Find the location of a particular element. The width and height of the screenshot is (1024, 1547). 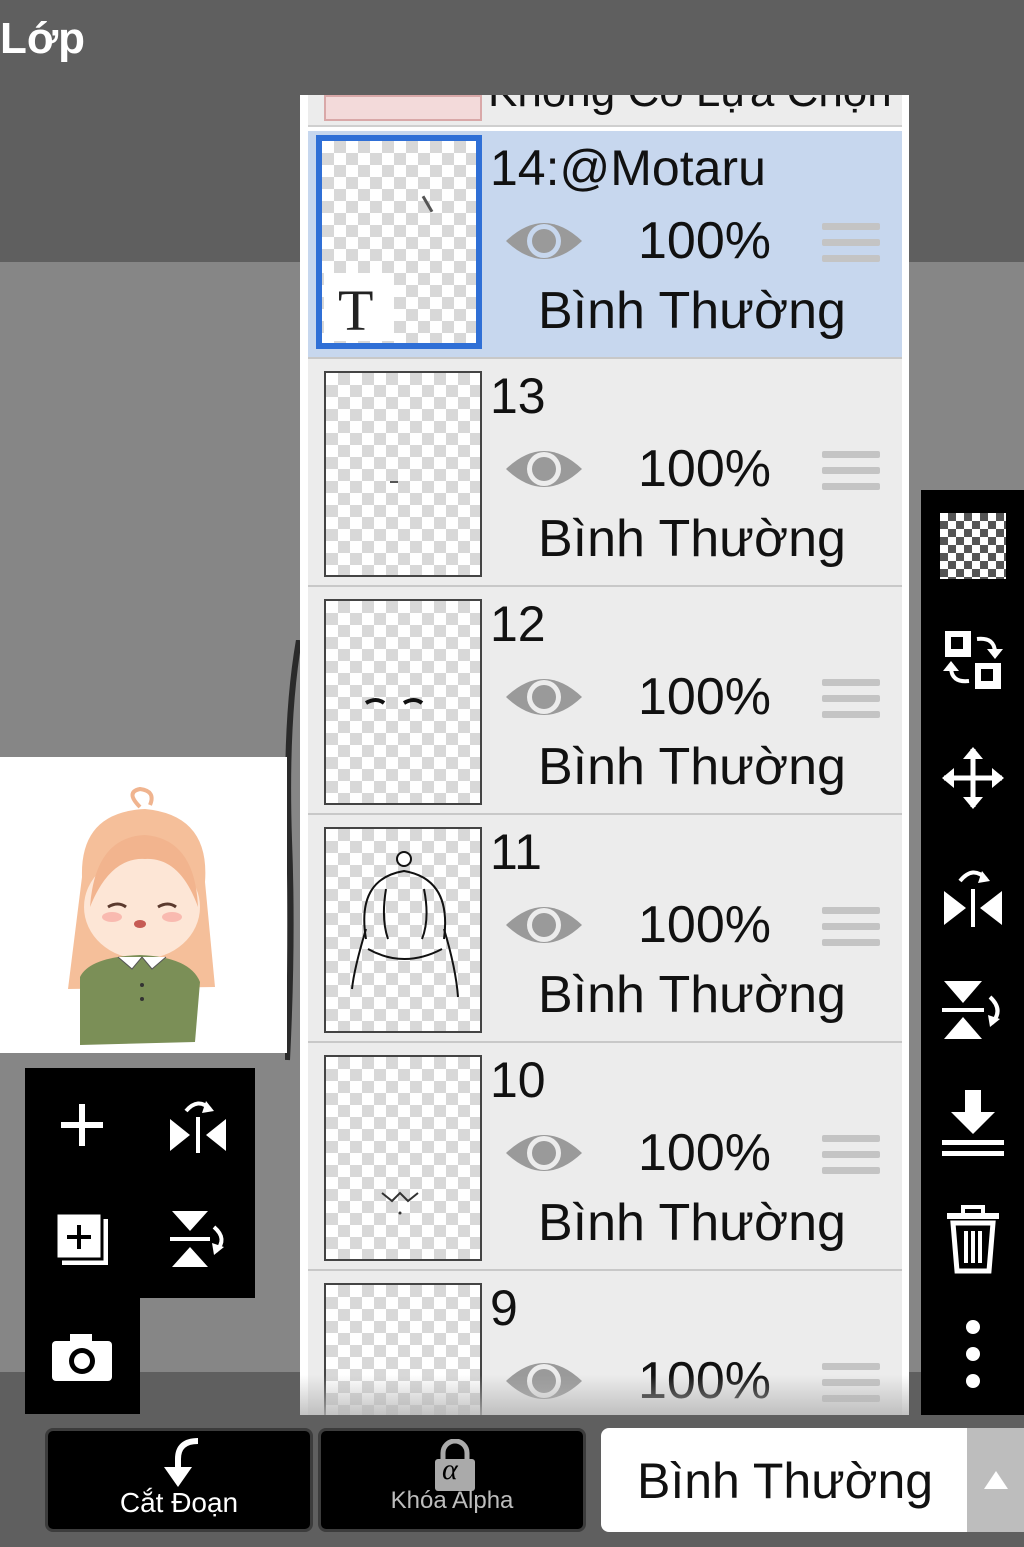

flip-horizontal-button is located at coordinates (198, 1125).